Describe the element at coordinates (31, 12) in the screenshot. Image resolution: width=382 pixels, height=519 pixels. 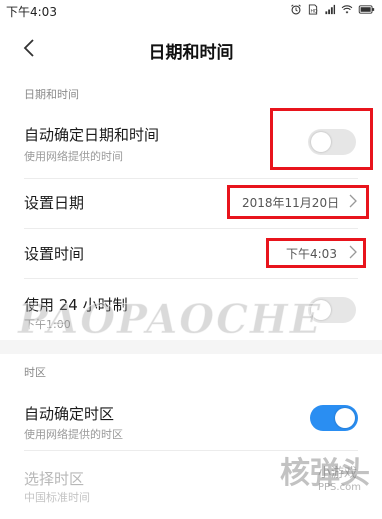
I see `status-time: 下午4:03` at that location.